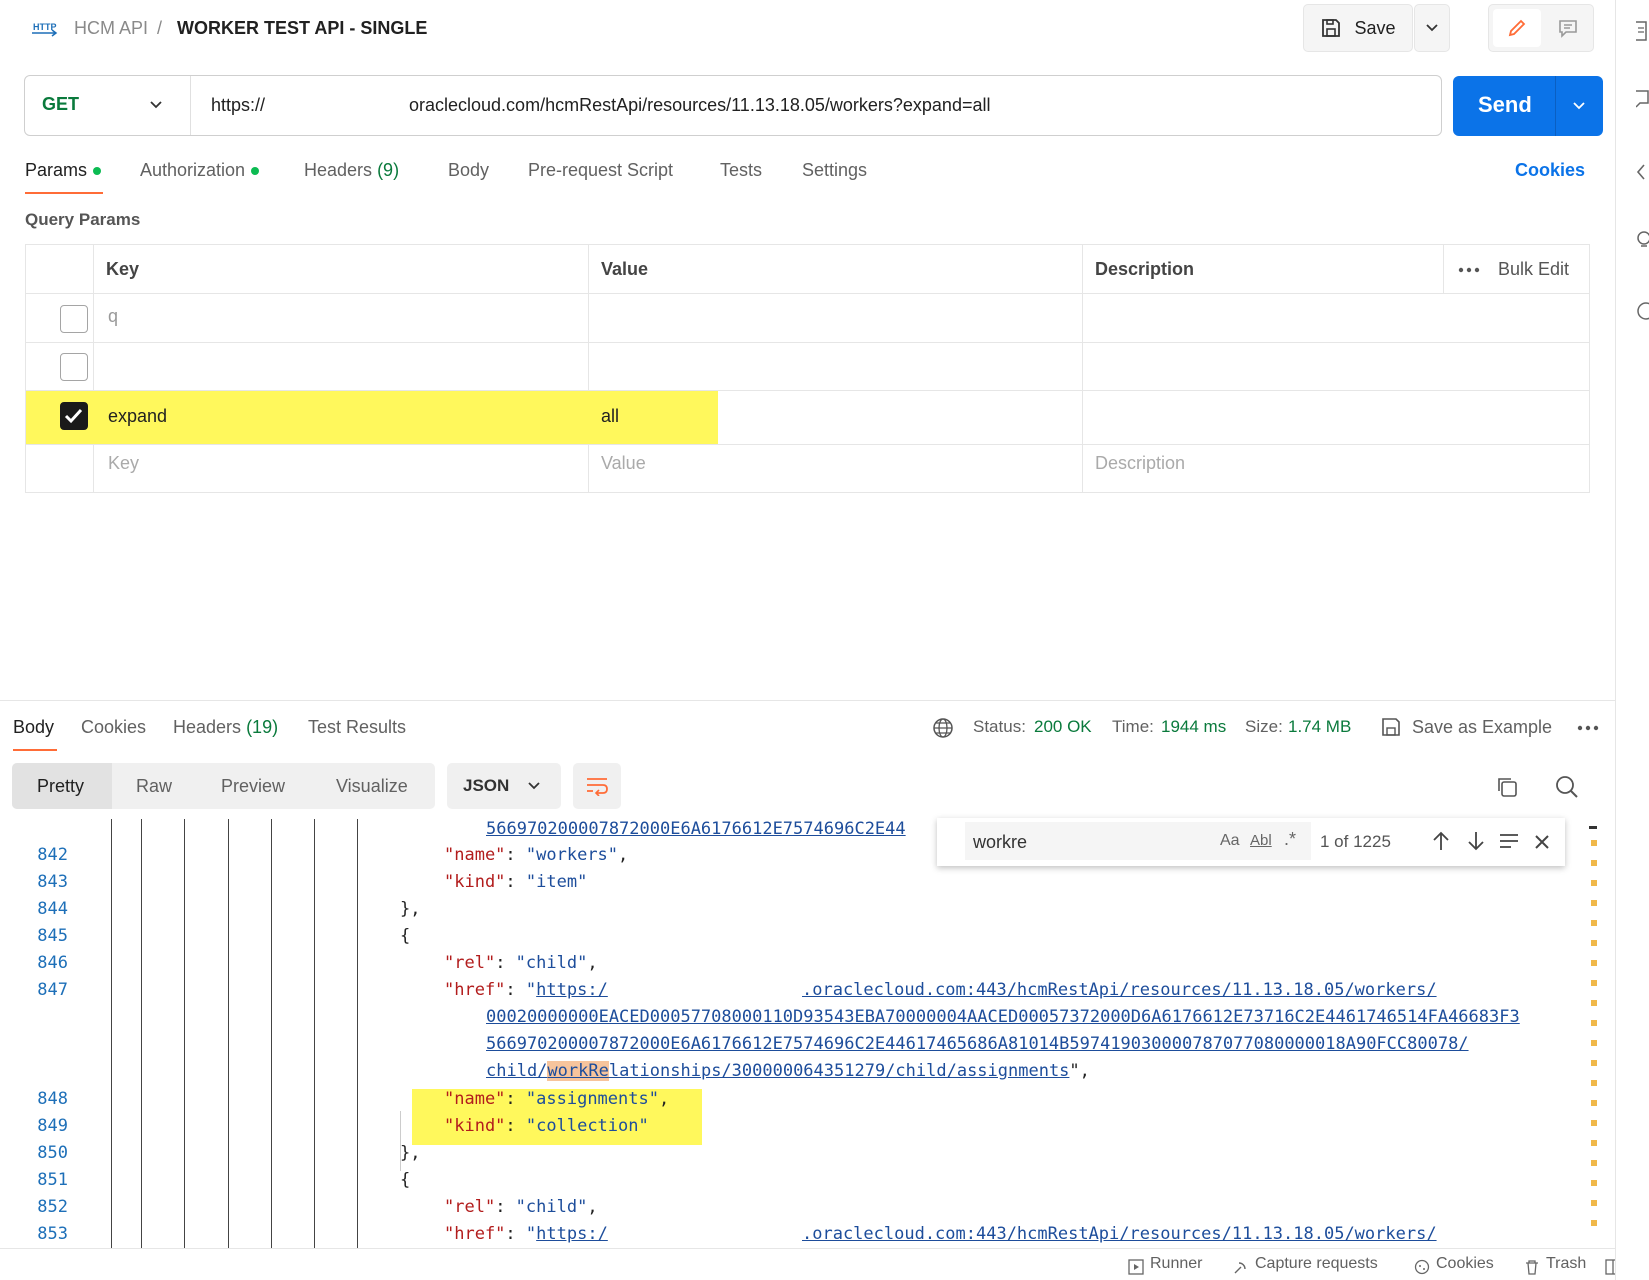  I want to click on save-icon, so click(1391, 727).